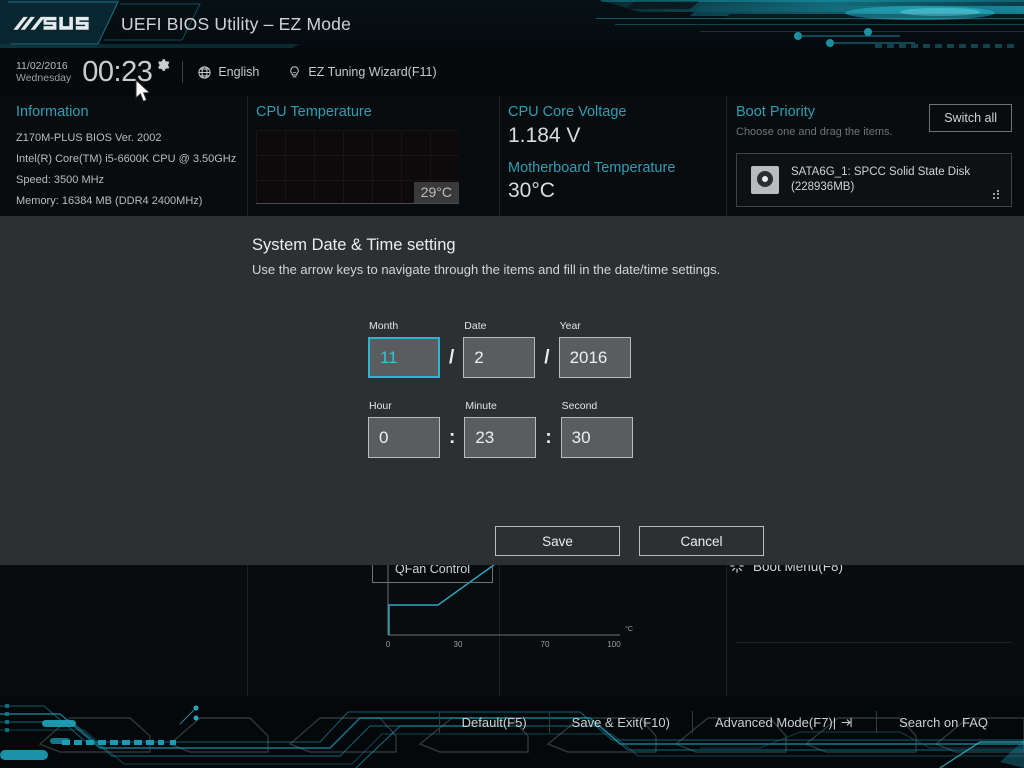  I want to click on system-date: 11/02/2016 Wednesday, so click(43, 72).